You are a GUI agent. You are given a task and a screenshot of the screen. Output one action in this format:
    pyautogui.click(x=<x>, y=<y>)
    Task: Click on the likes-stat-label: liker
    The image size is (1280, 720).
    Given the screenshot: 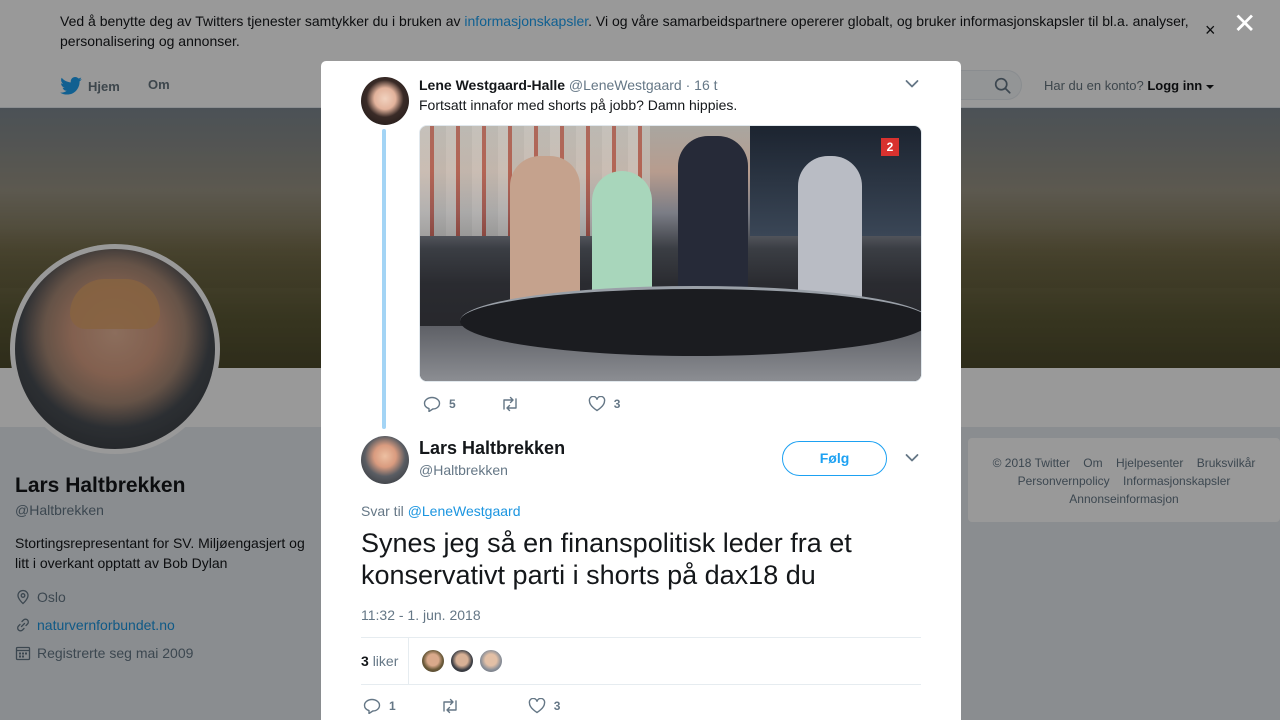 What is the action you would take?
    pyautogui.click(x=385, y=661)
    